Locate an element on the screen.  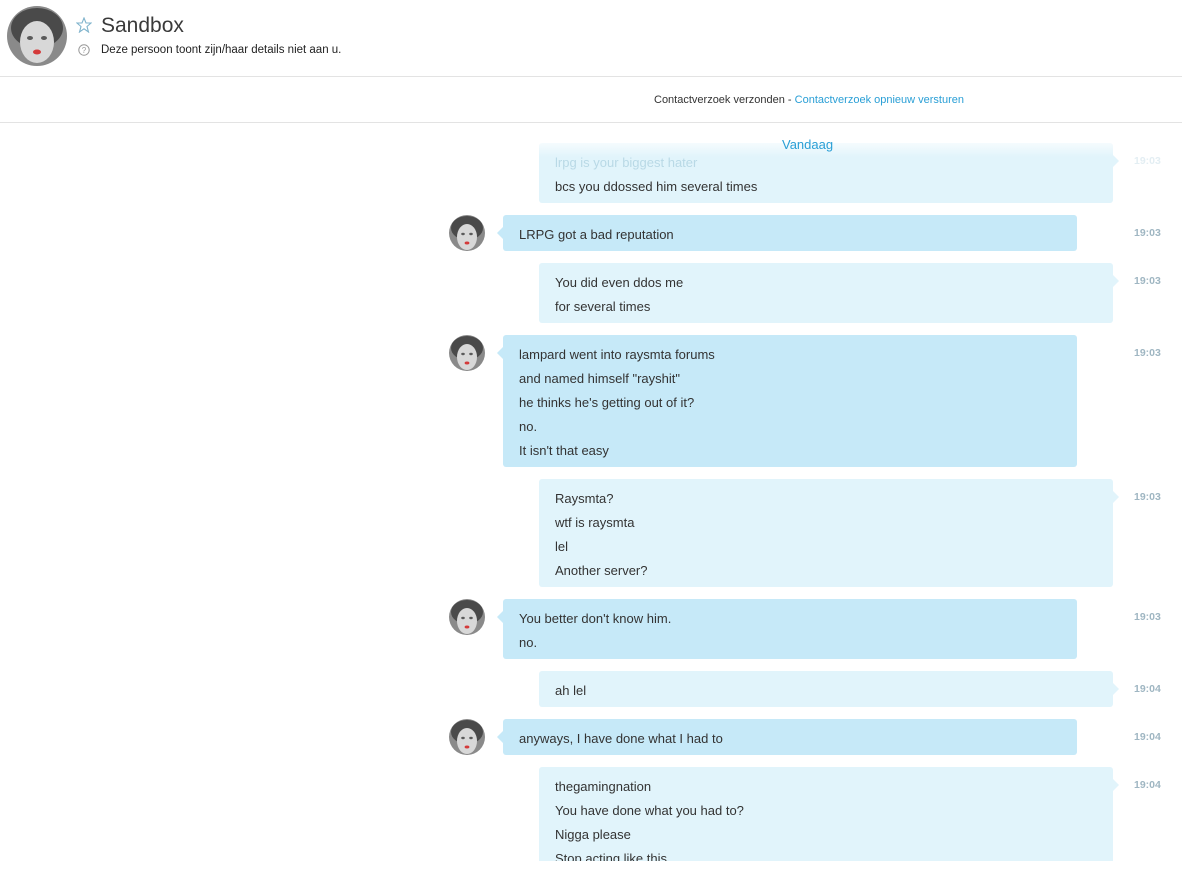
question-circle-icon: ? is located at coordinates (84, 49).